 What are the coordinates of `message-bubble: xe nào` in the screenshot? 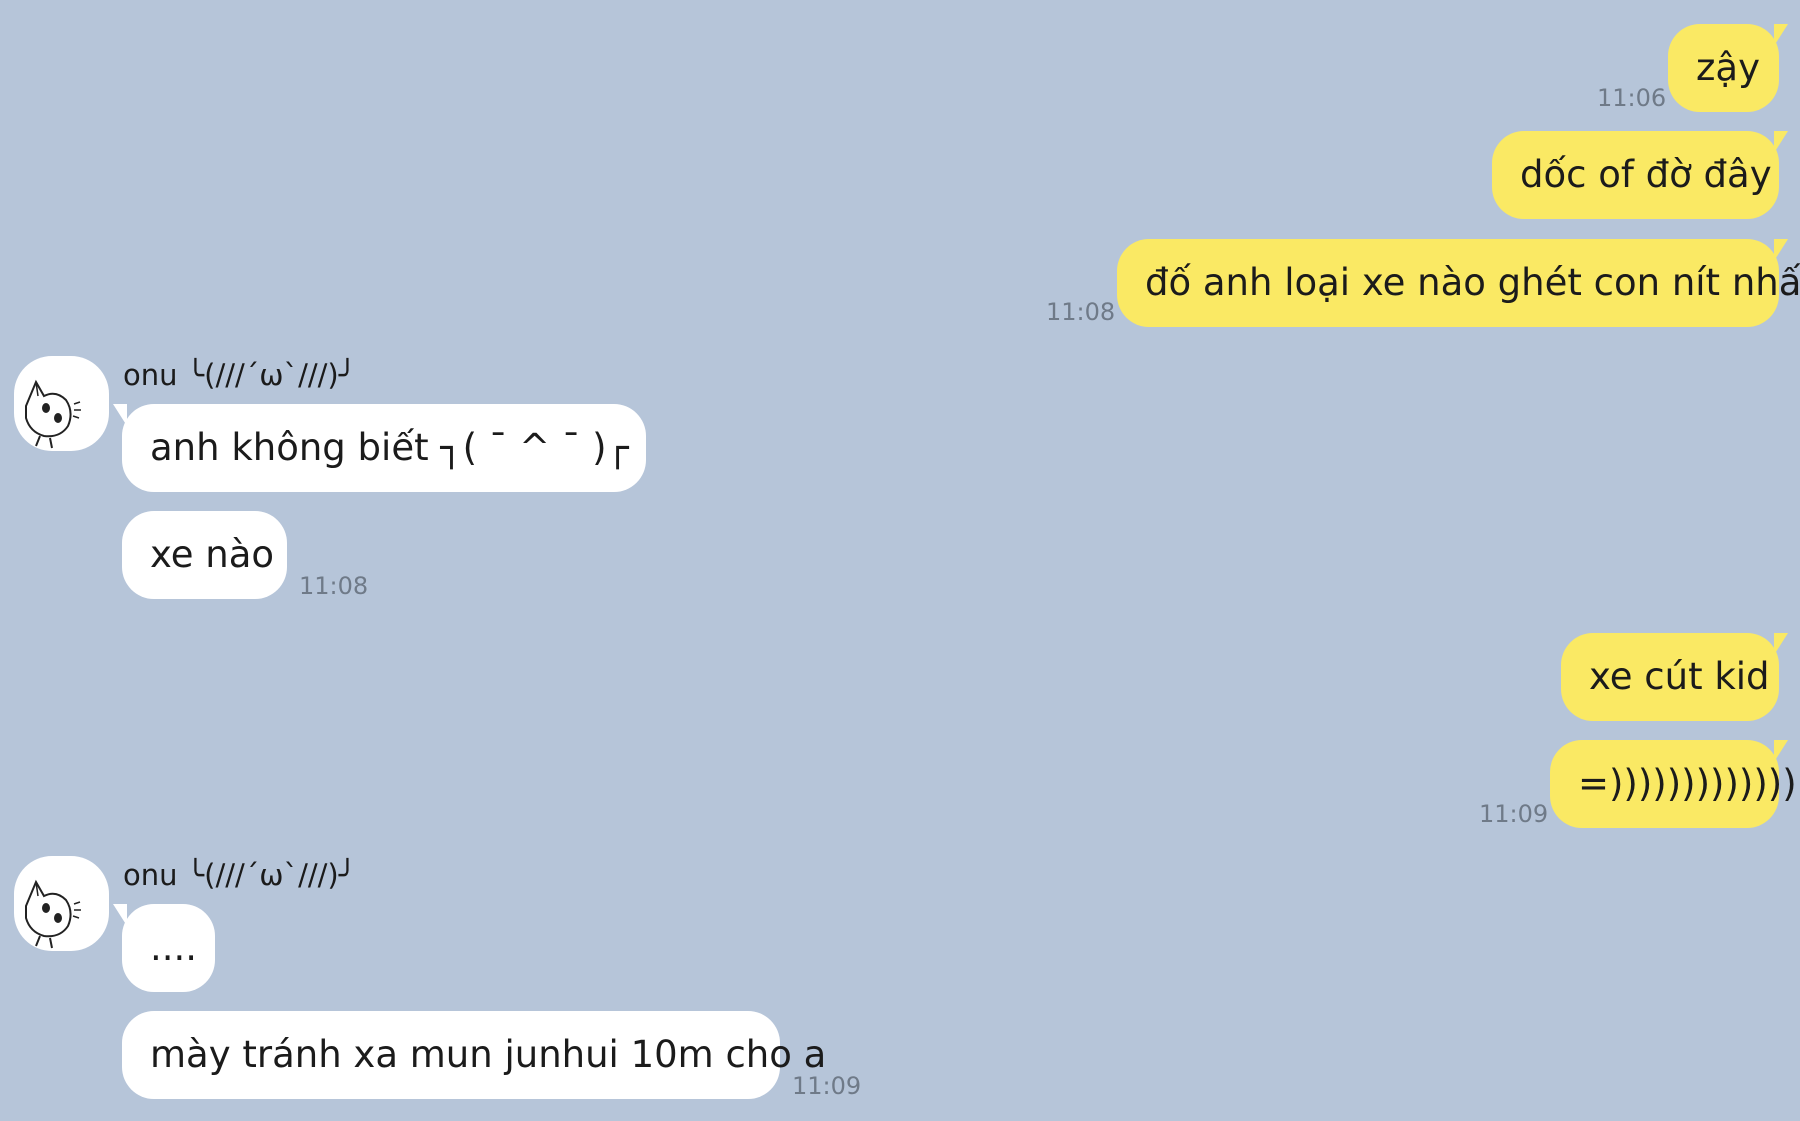 It's located at (204, 555).